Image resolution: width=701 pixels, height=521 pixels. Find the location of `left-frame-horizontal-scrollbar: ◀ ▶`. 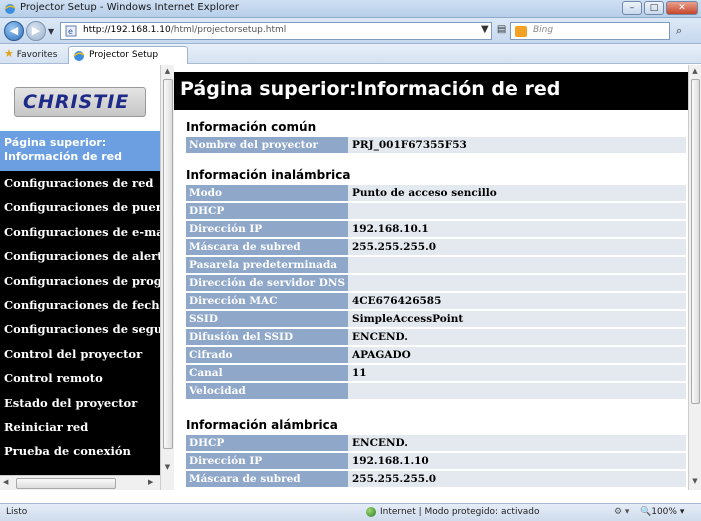

left-frame-horizontal-scrollbar: ◀ ▶ is located at coordinates (80, 482).